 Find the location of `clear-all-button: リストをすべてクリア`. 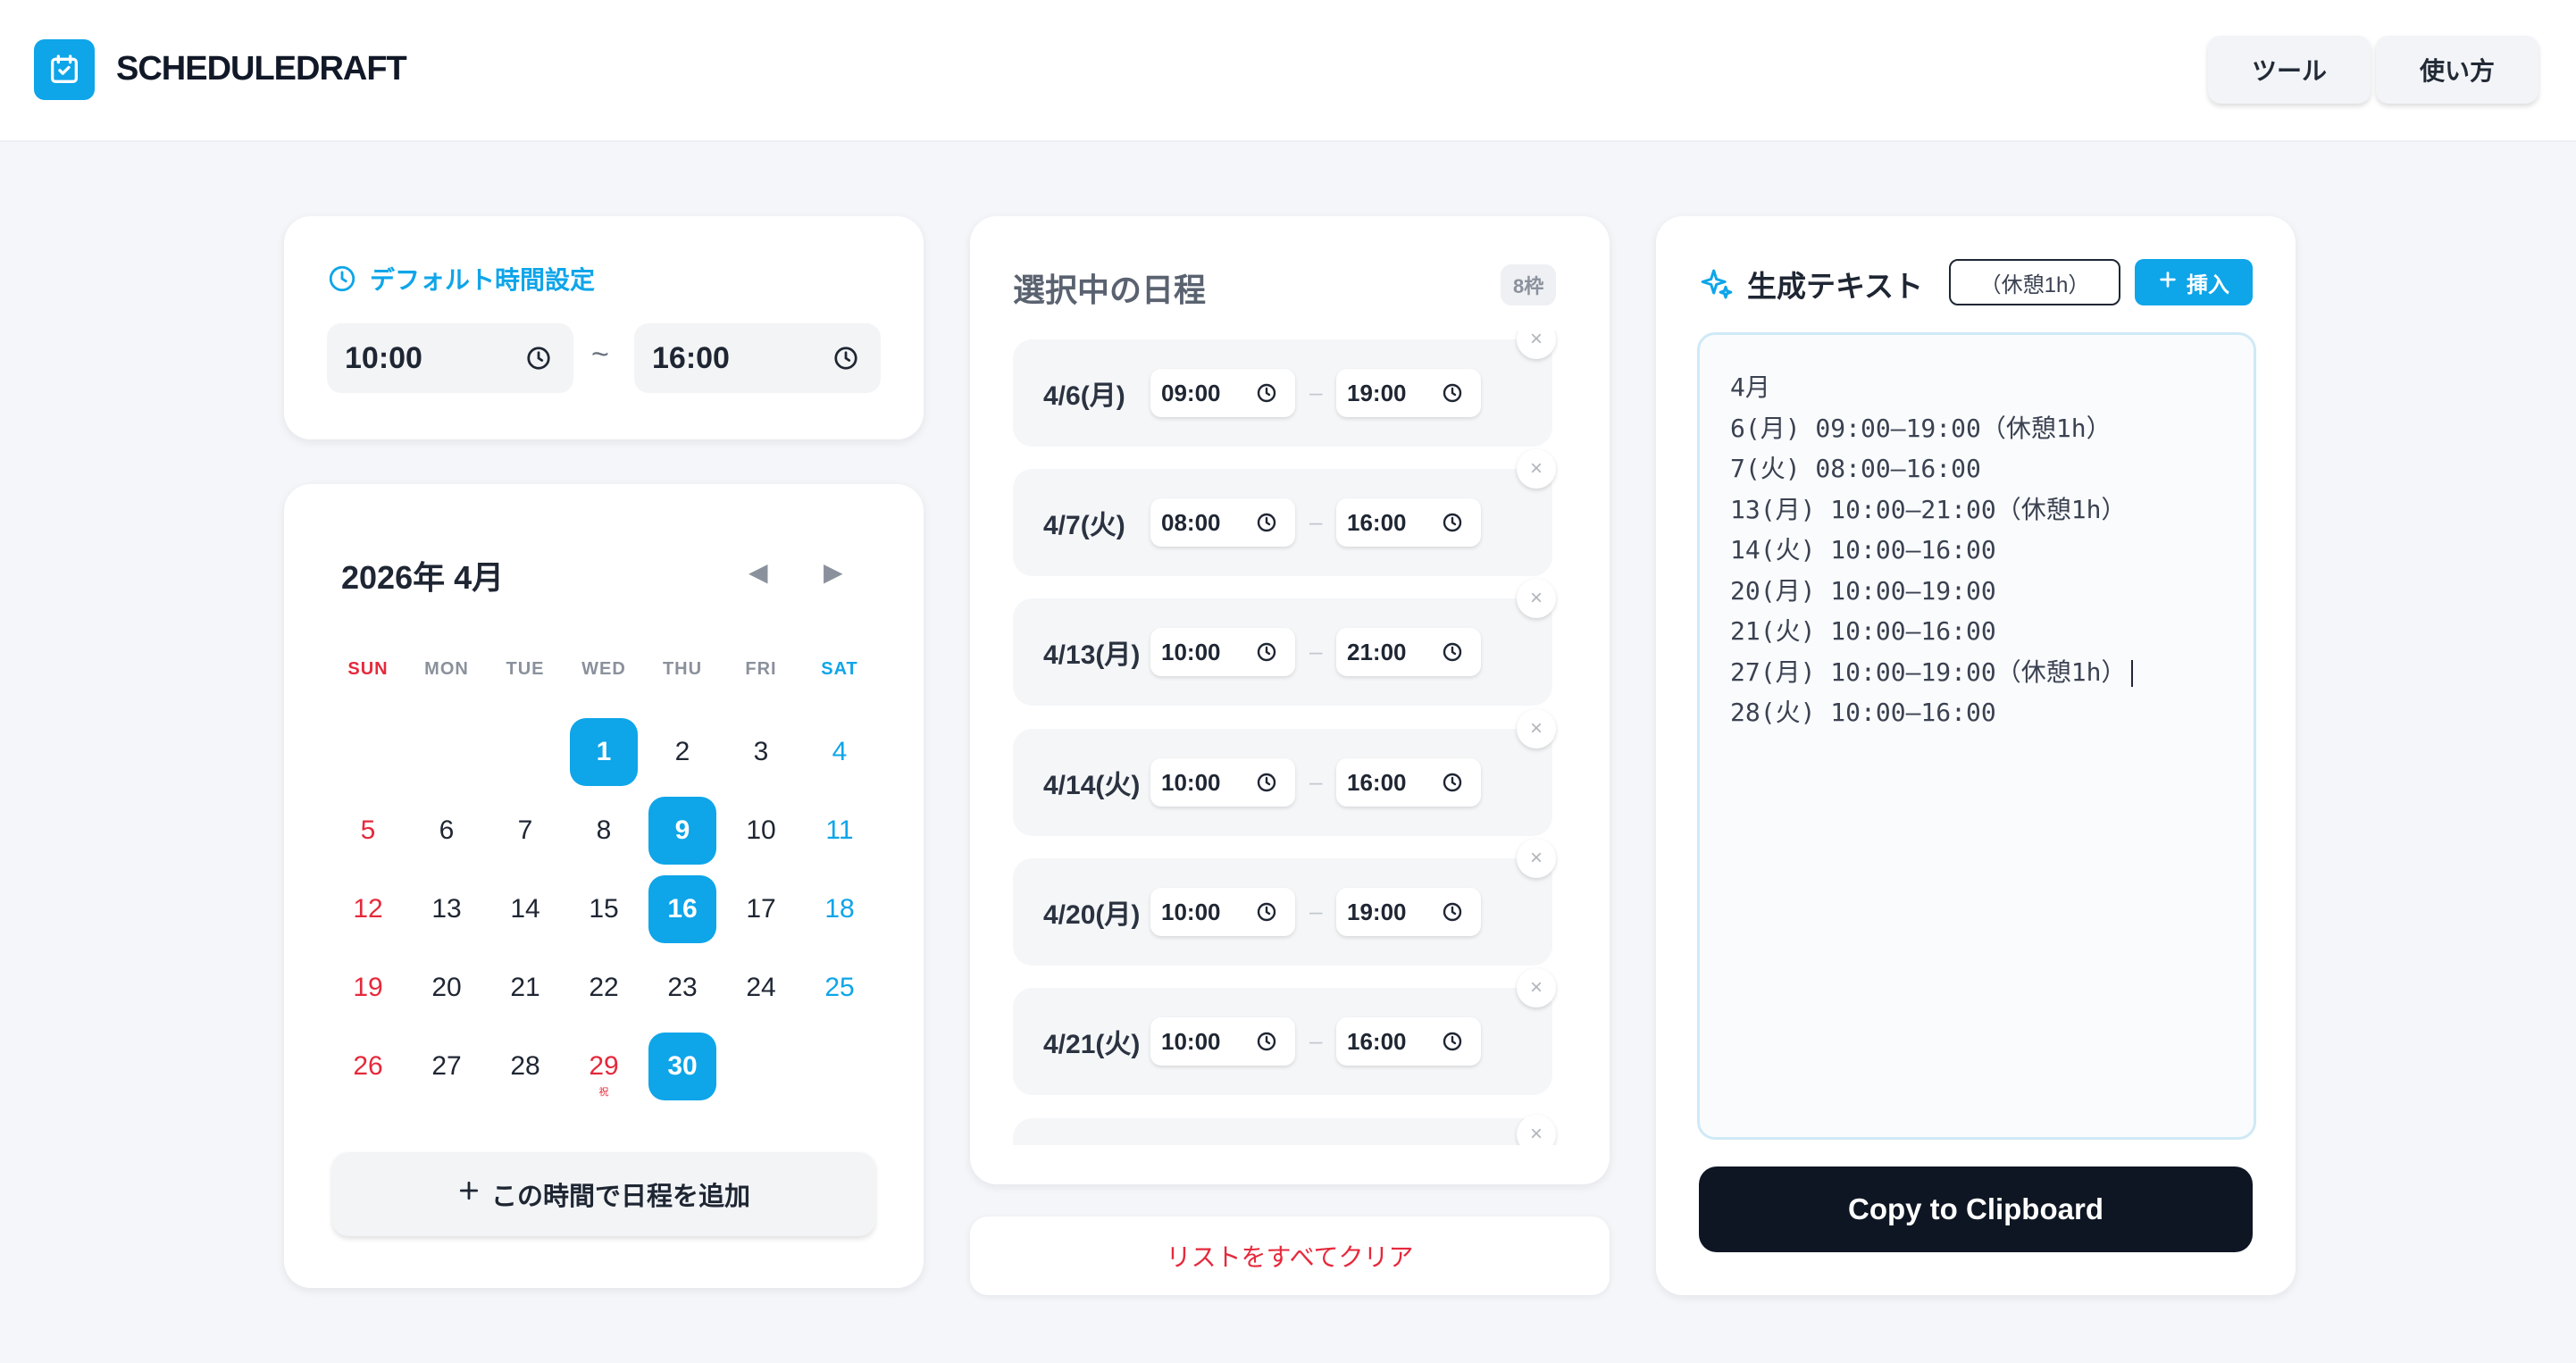

clear-all-button: リストをすべてクリア is located at coordinates (1290, 1256).